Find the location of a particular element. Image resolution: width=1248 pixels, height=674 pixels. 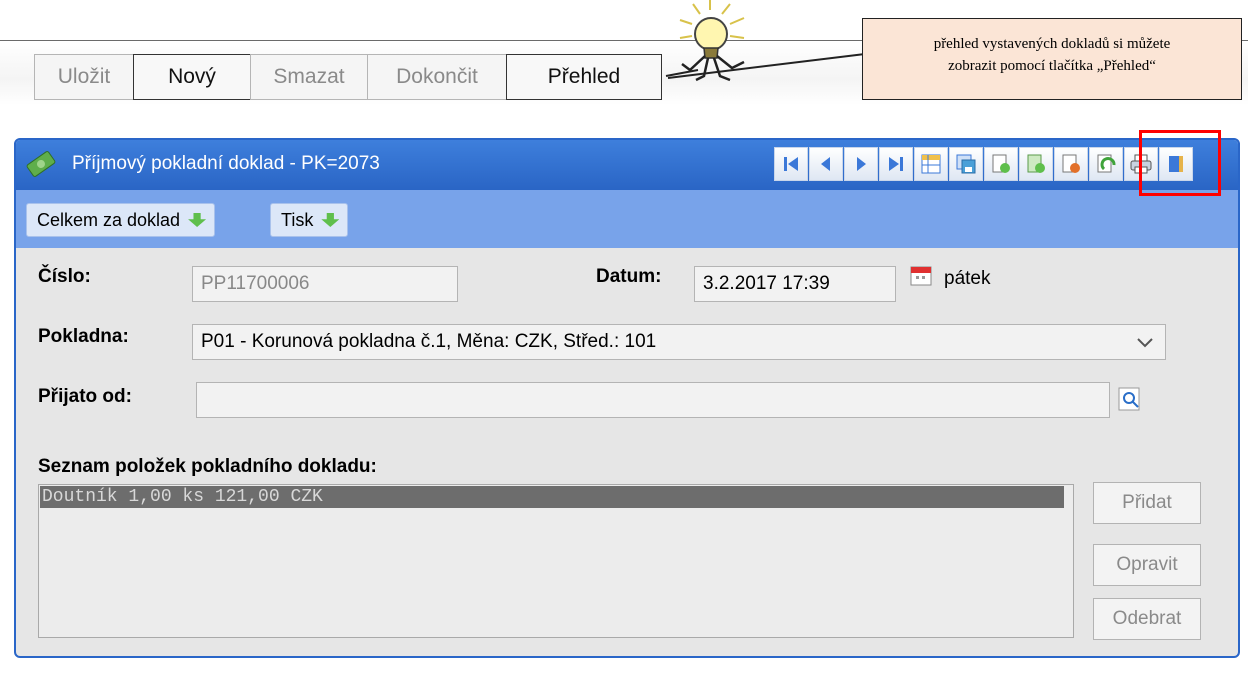

callout-line-1: přehled vystavených dokladů si můžete is located at coordinates (1052, 44).